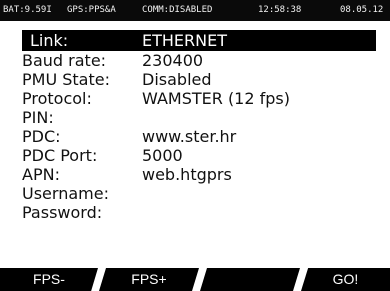  What do you see at coordinates (199, 155) in the screenshot?
I see `field-pdc-port: PDC Port: 5000` at bounding box center [199, 155].